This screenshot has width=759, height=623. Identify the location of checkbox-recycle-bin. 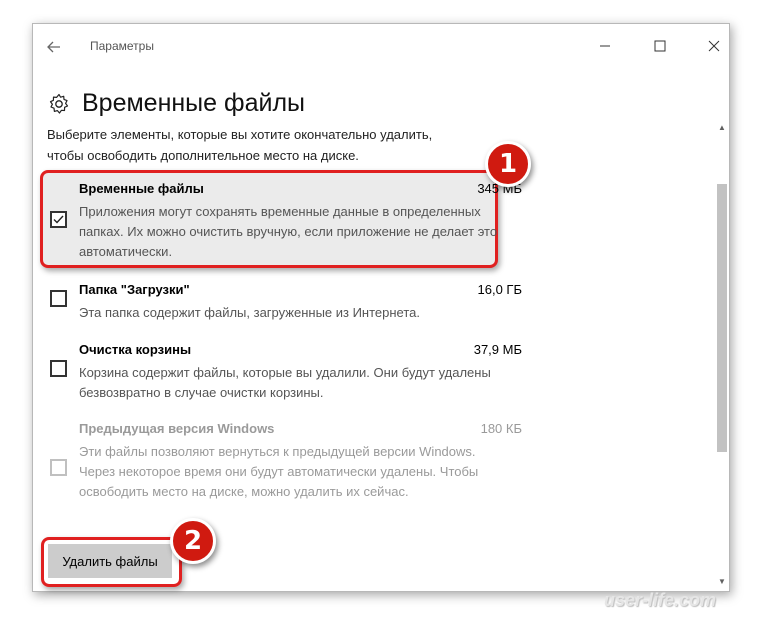
(58, 368).